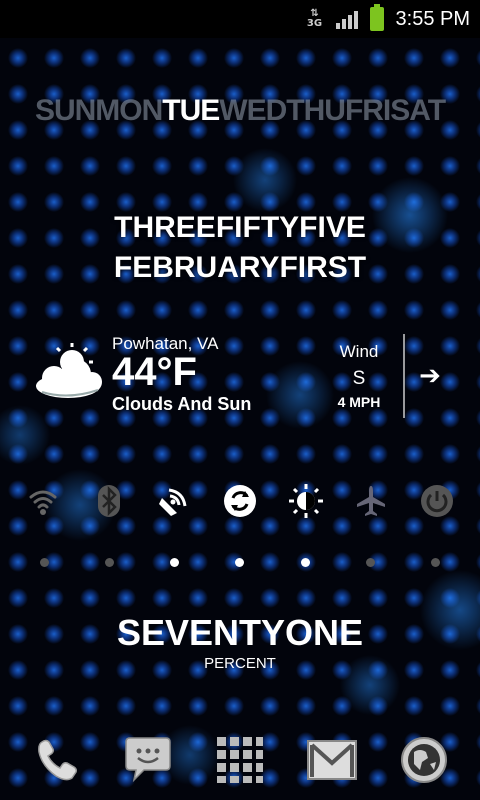 The width and height of the screenshot is (480, 800). I want to click on weather-condition: Clouds And Sun, so click(182, 404).